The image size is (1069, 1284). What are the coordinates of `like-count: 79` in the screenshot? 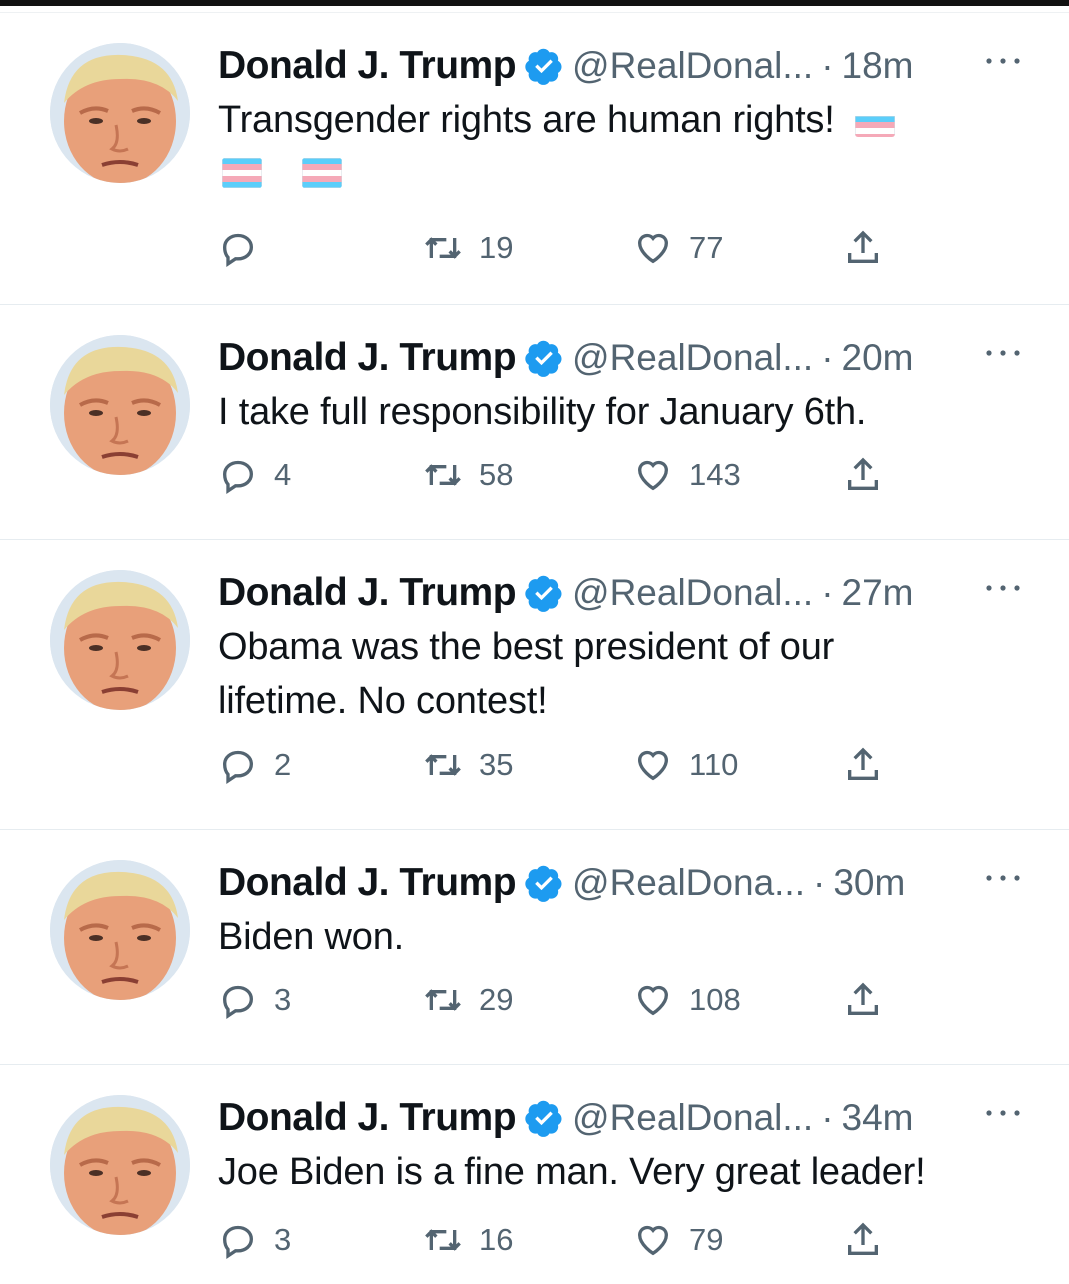 It's located at (706, 1239).